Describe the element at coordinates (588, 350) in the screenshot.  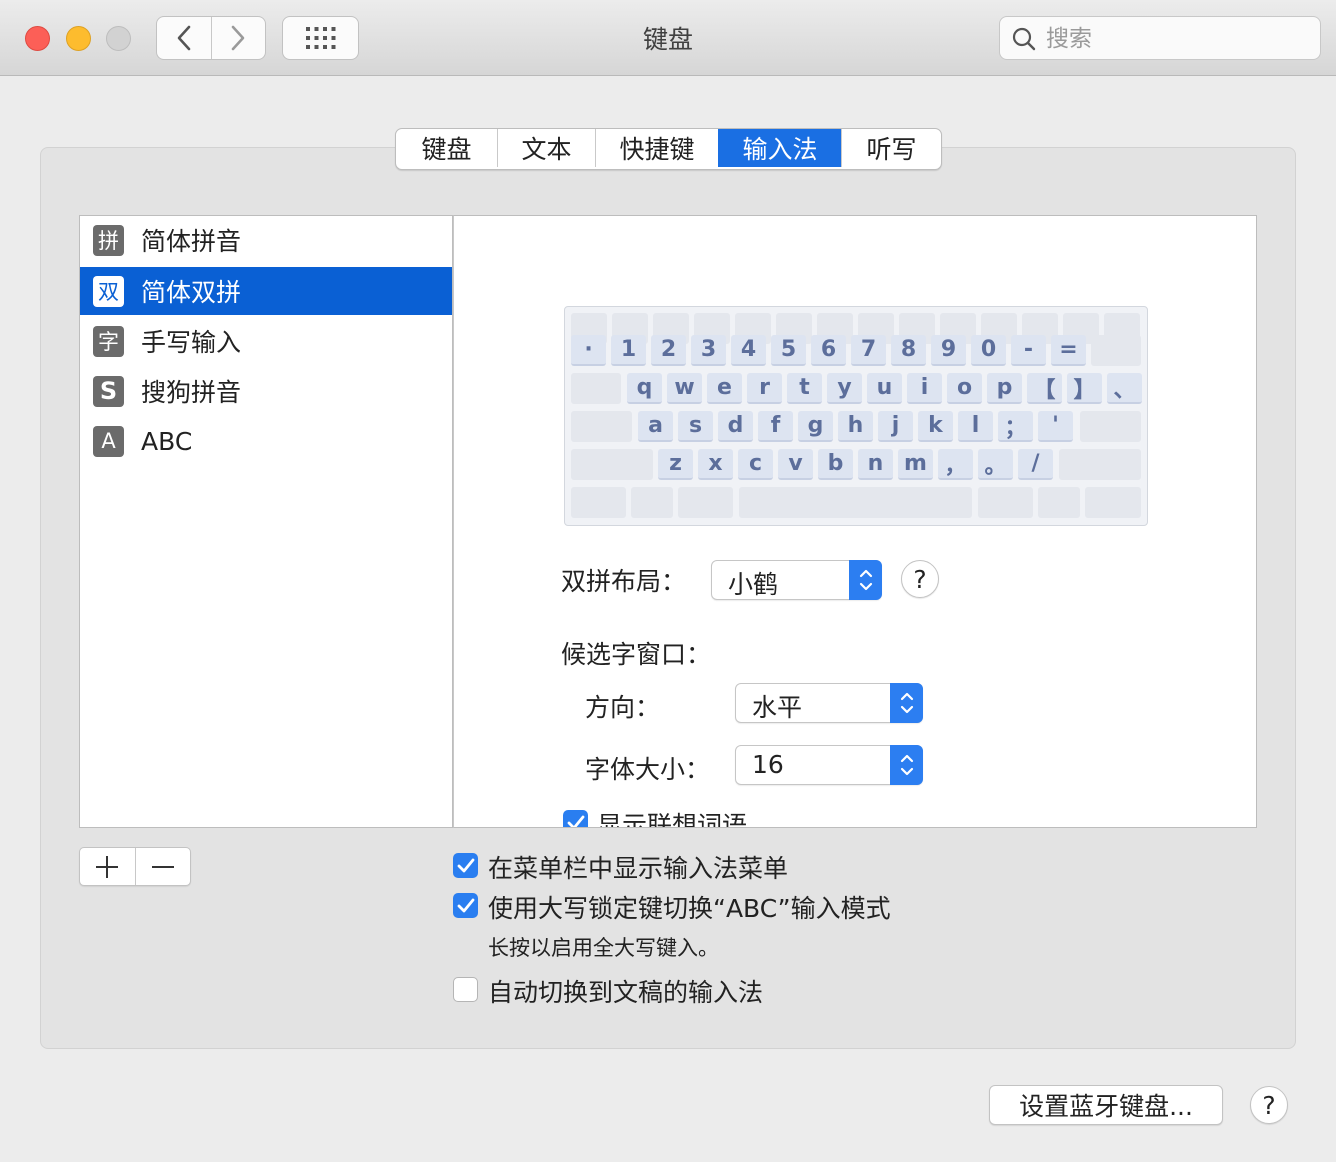
I see `keyboard-key: ·` at that location.